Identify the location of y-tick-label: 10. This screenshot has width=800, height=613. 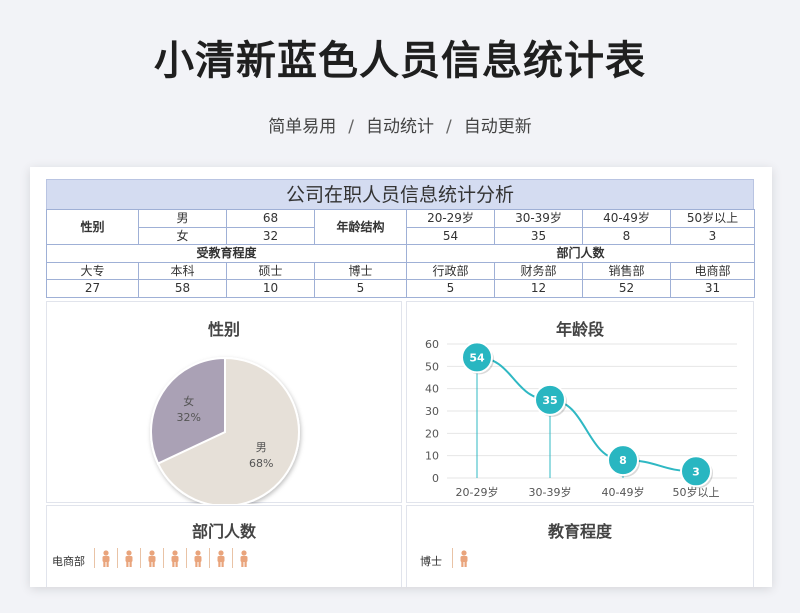
(432, 456).